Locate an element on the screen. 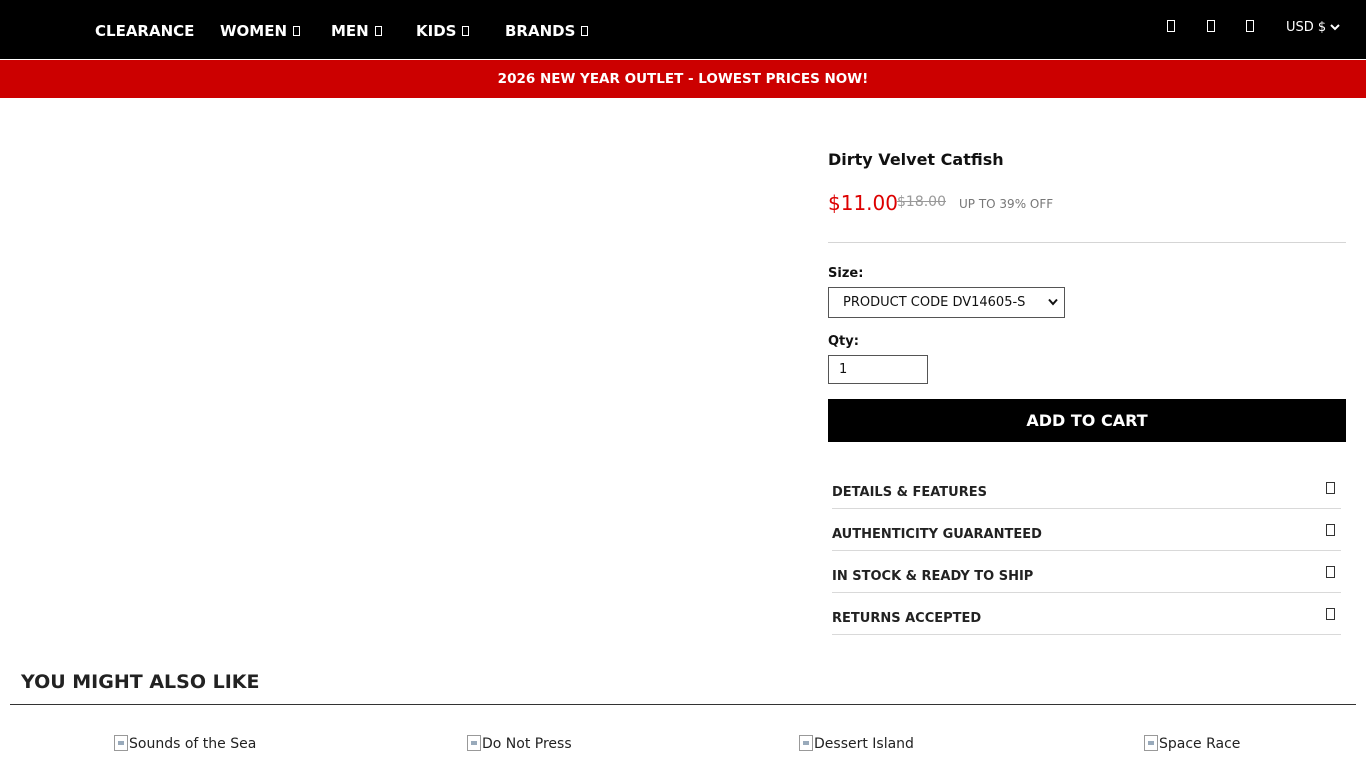 The width and height of the screenshot is (1366, 768). recommended-product: Do Not Press is located at coordinates (519, 743).